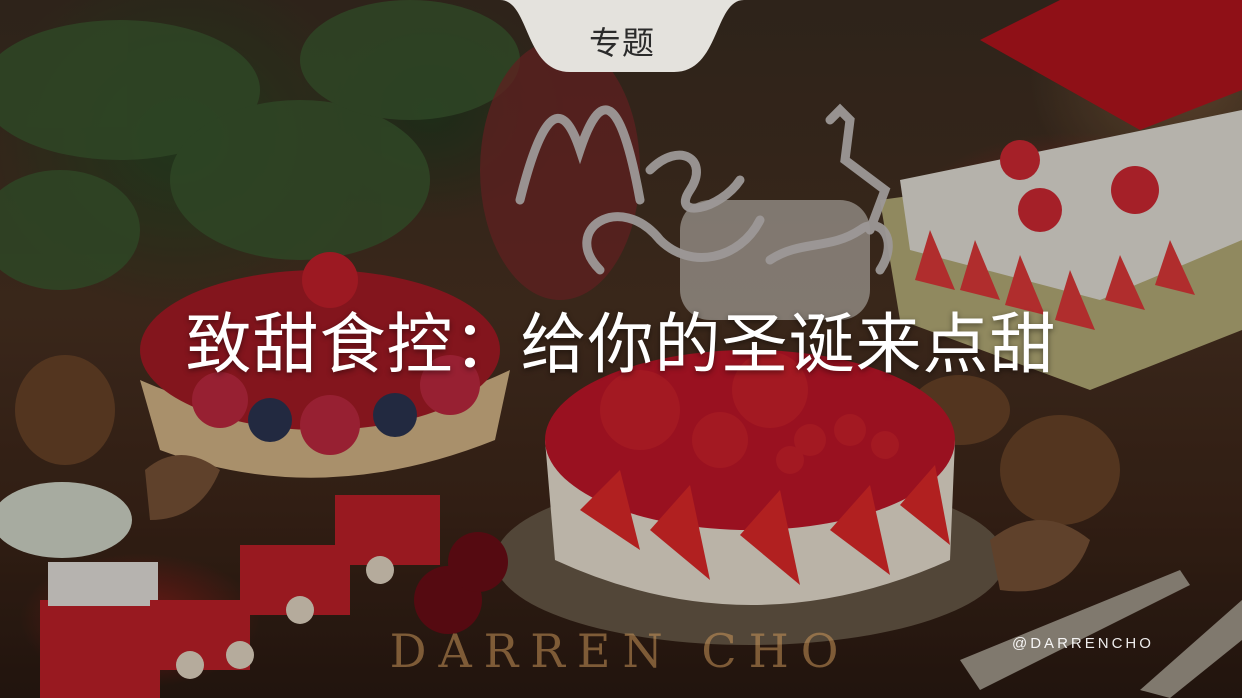 The image size is (1242, 698). Describe the element at coordinates (621, 43) in the screenshot. I see `topic-tag-label: 专题` at that location.